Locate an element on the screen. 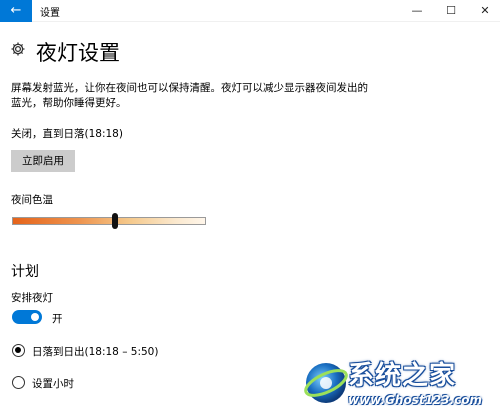 The image size is (500, 414). schedule-night-light-label: 安排夜灯 is located at coordinates (32, 298).